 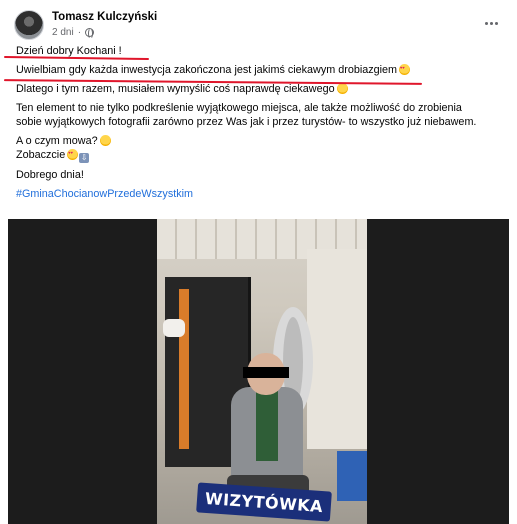 I want to click on person-shirt, so click(x=267, y=426).